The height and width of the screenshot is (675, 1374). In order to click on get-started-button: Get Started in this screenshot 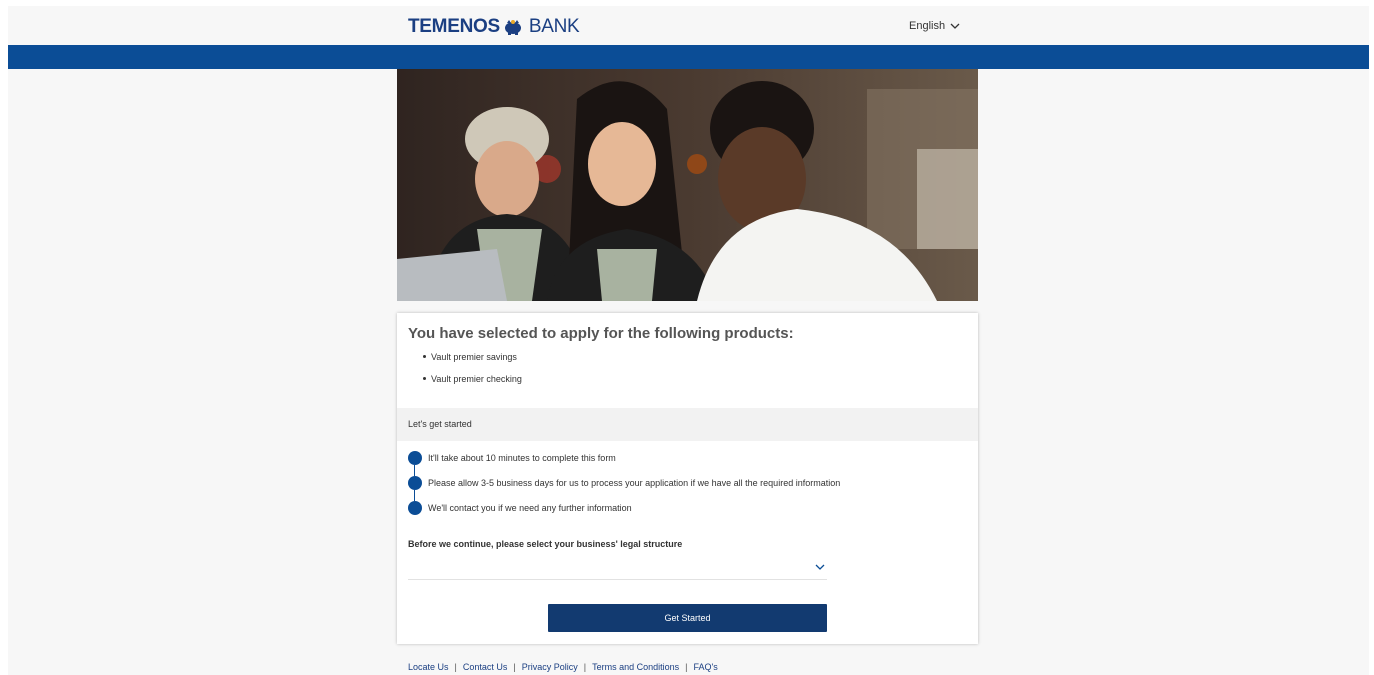, I will do `click(687, 618)`.